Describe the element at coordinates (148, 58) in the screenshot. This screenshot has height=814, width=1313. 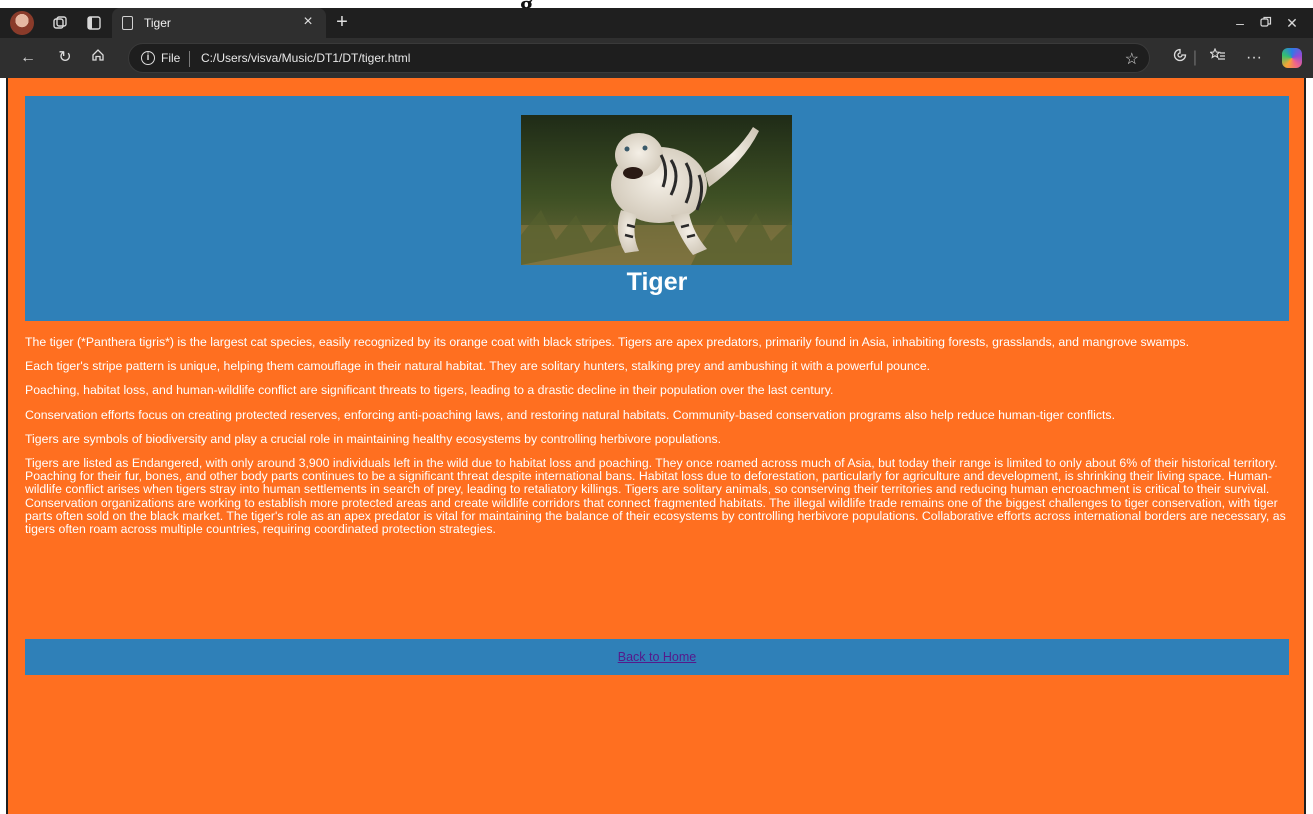
I see `info-icon: i` at that location.